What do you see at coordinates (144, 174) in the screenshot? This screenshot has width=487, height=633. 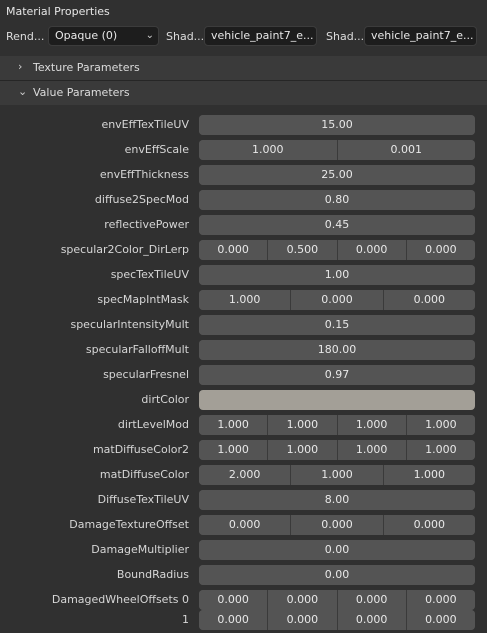 I see `param-label: envEffThickness` at bounding box center [144, 174].